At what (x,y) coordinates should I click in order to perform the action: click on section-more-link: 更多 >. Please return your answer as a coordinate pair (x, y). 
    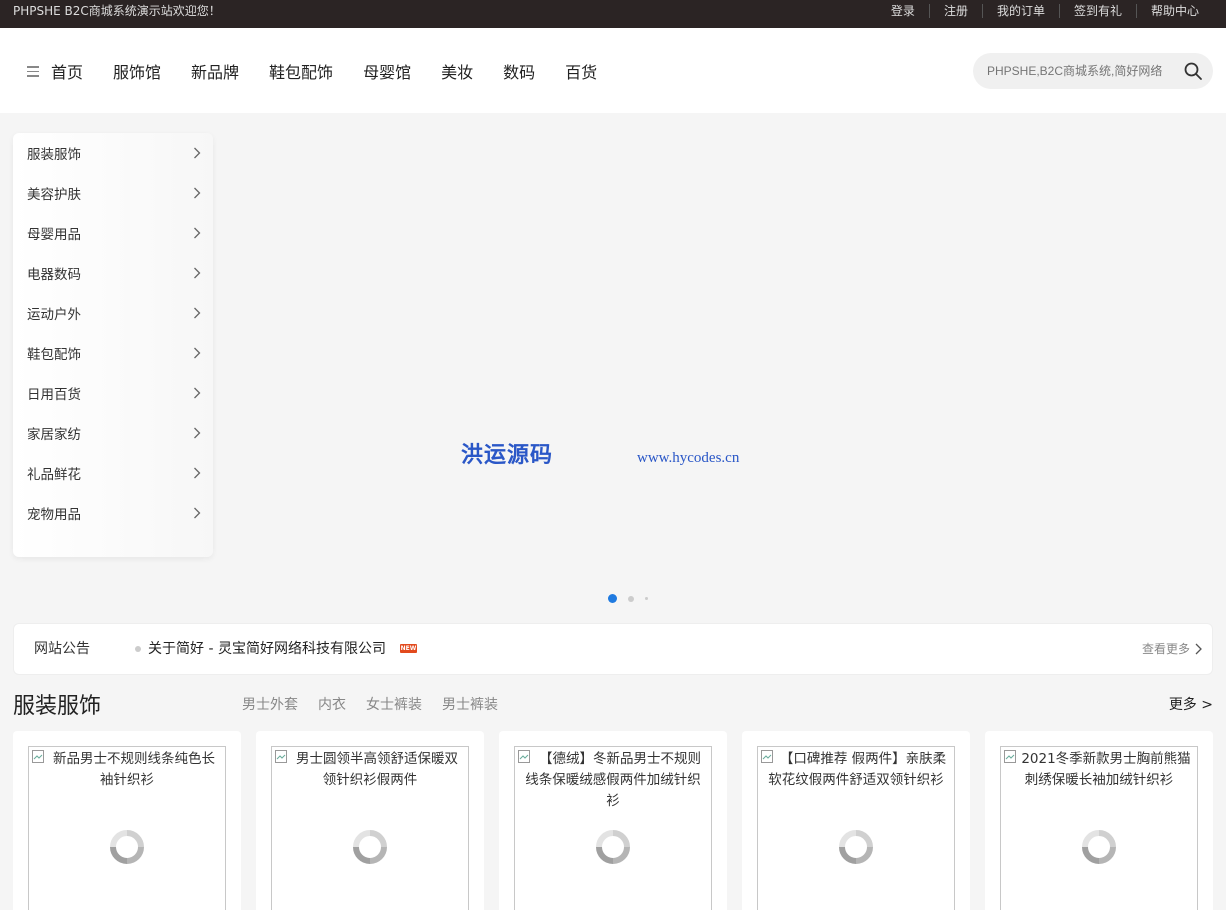
    Looking at the image, I should click on (1191, 704).